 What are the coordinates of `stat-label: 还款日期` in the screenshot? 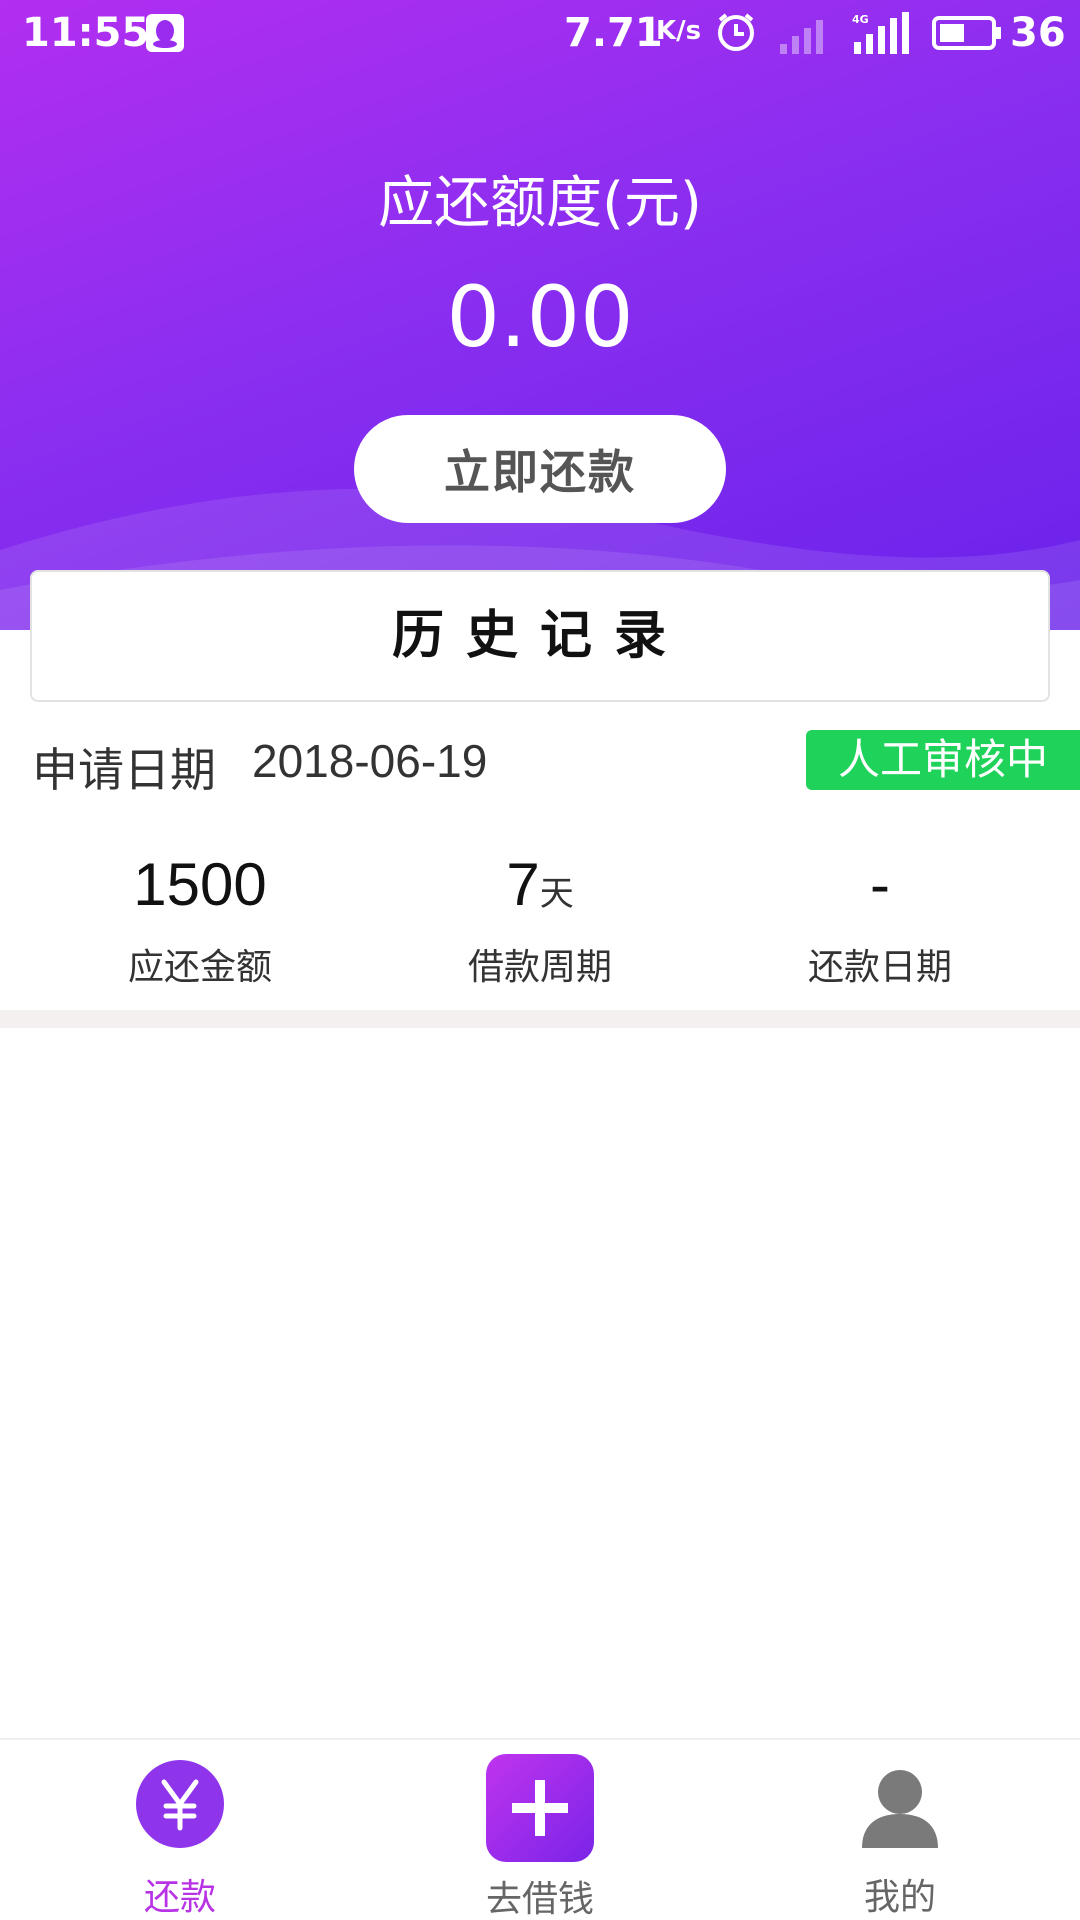 It's located at (879, 967).